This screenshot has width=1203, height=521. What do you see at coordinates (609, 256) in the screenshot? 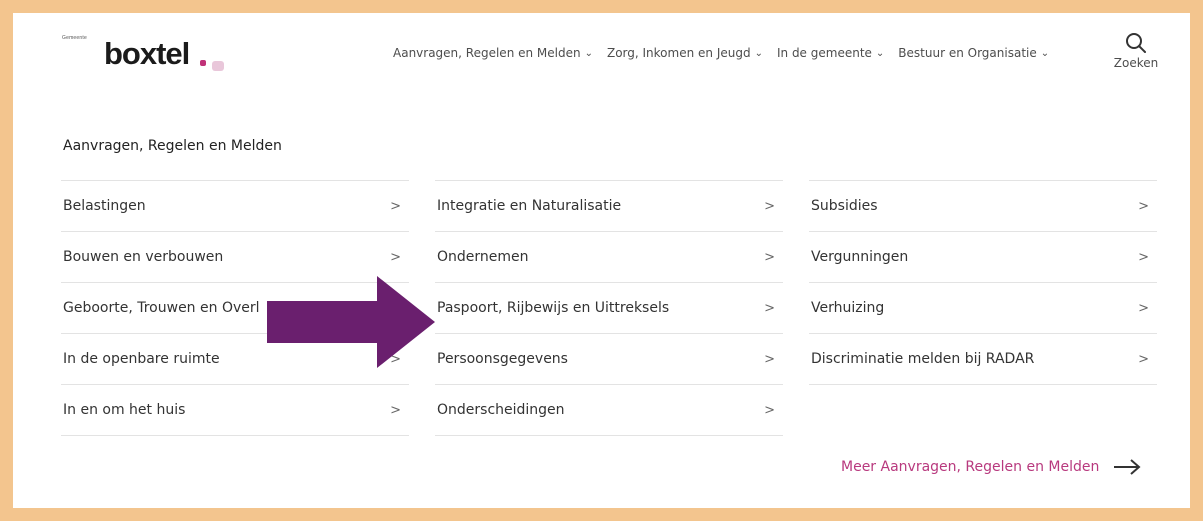
I see `menu-item: Ondernemen >` at bounding box center [609, 256].